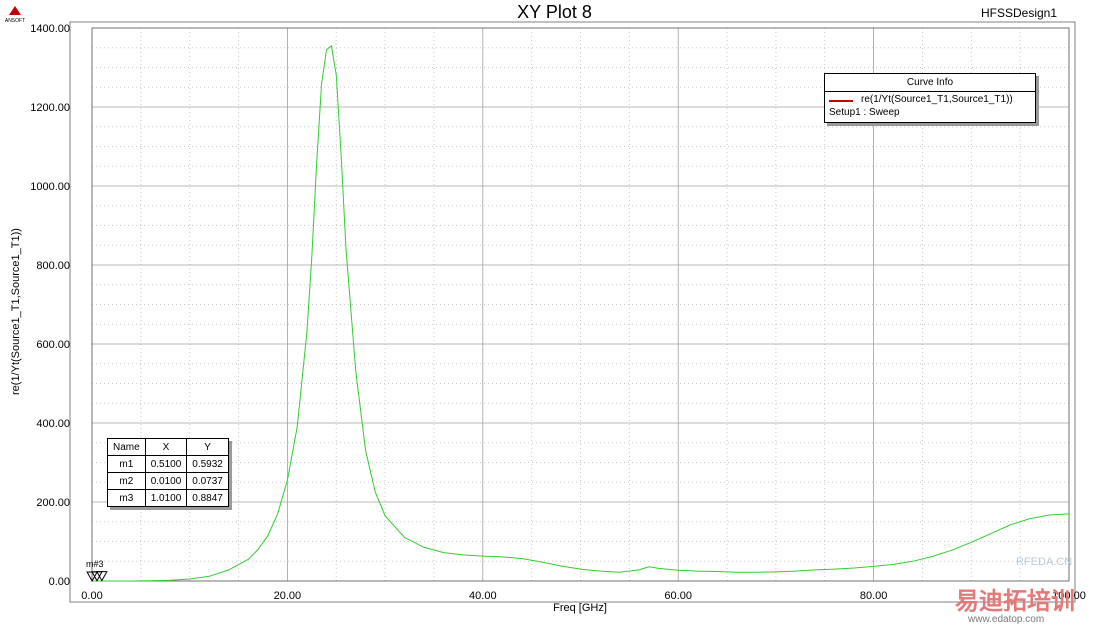  Describe the element at coordinates (53, 424) in the screenshot. I see `y-tick-label: 400.00` at that location.